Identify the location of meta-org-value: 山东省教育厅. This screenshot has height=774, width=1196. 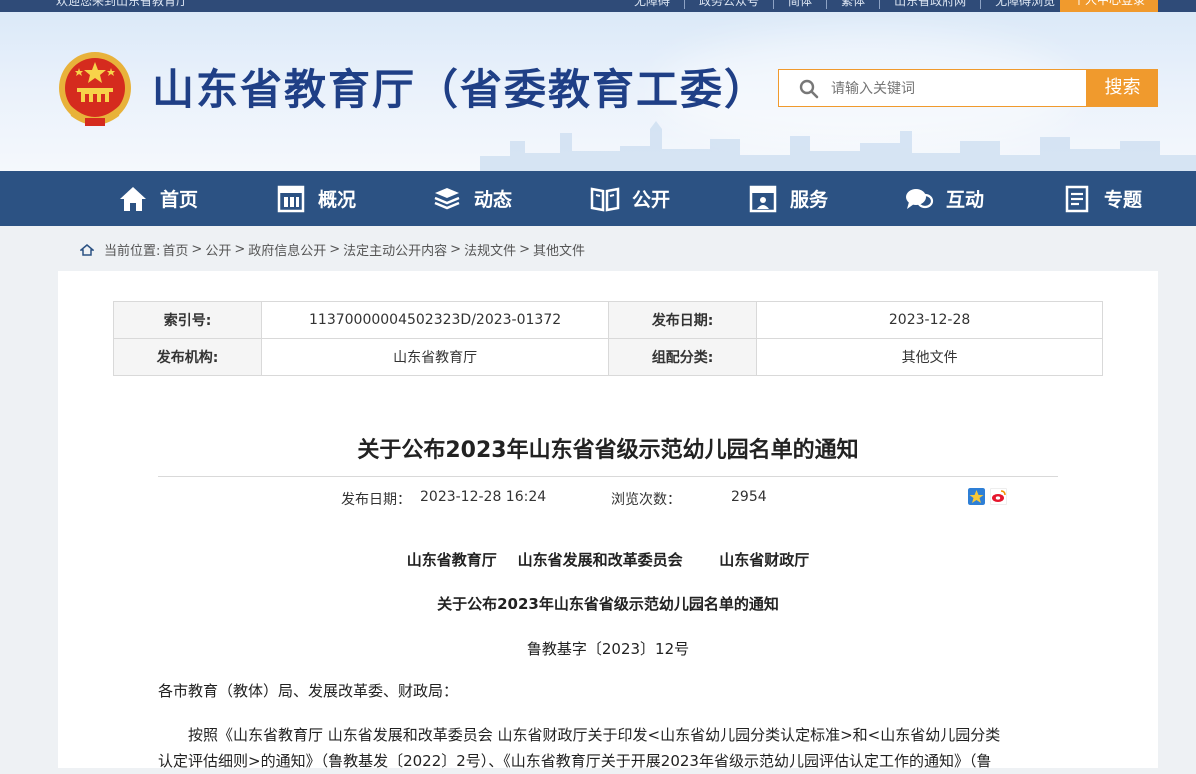
(435, 357).